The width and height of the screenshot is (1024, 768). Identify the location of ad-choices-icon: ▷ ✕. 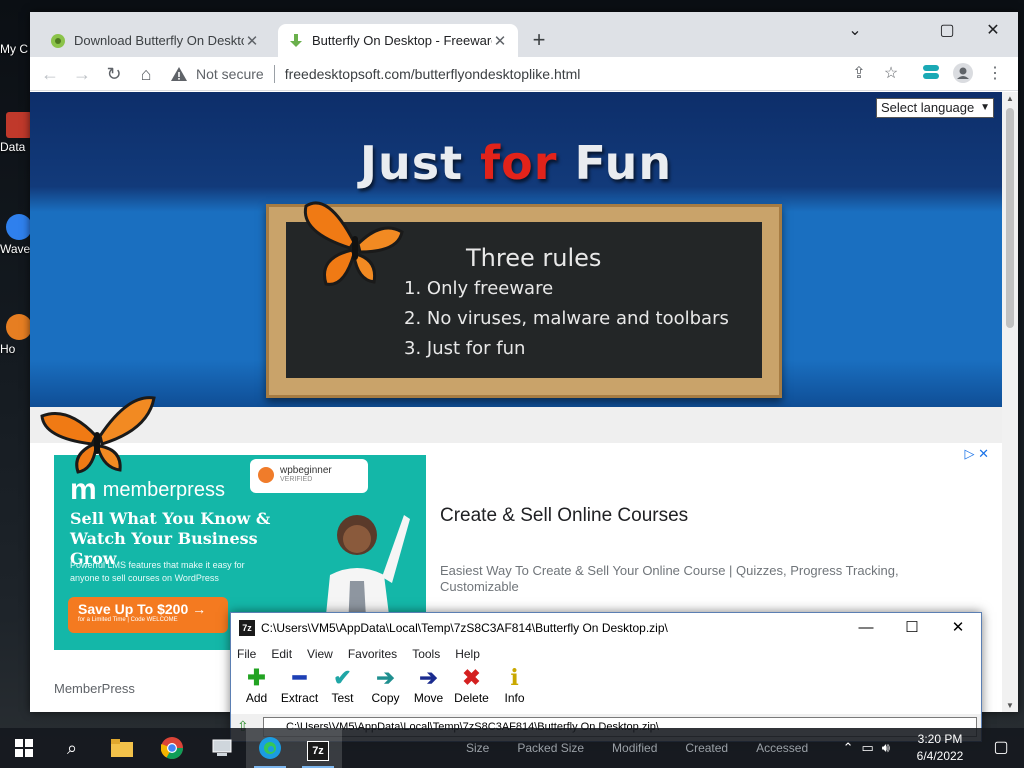
(976, 454).